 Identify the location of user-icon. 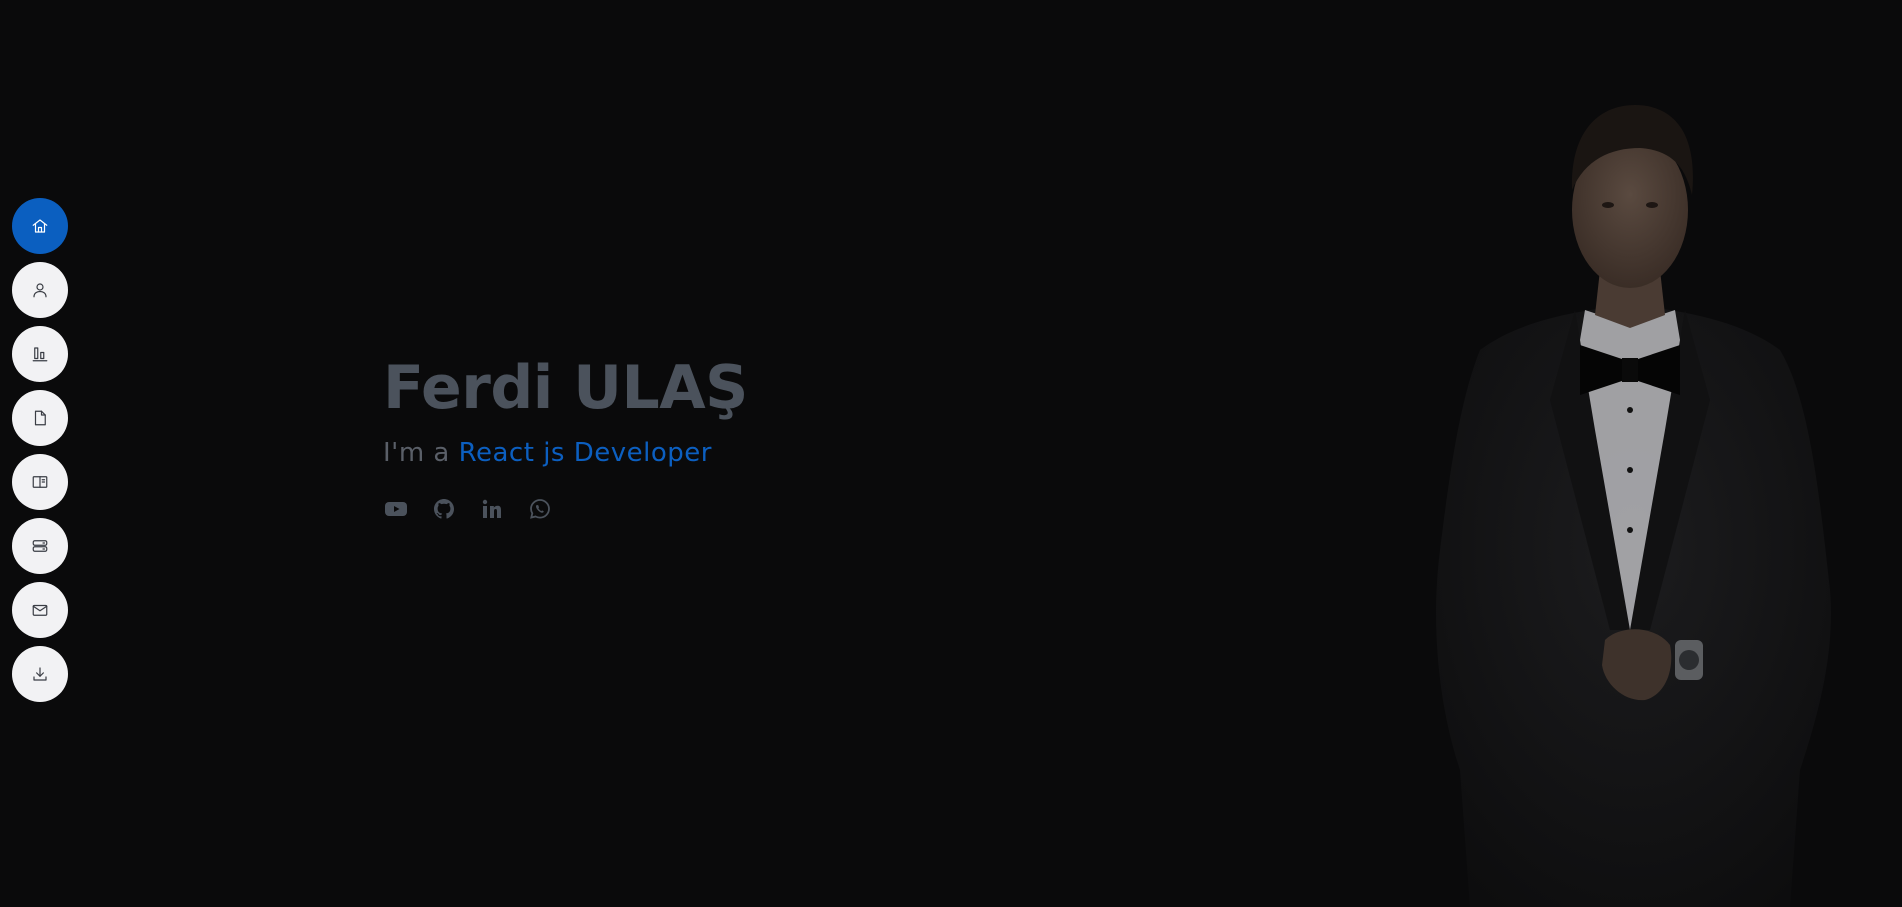
(40, 290).